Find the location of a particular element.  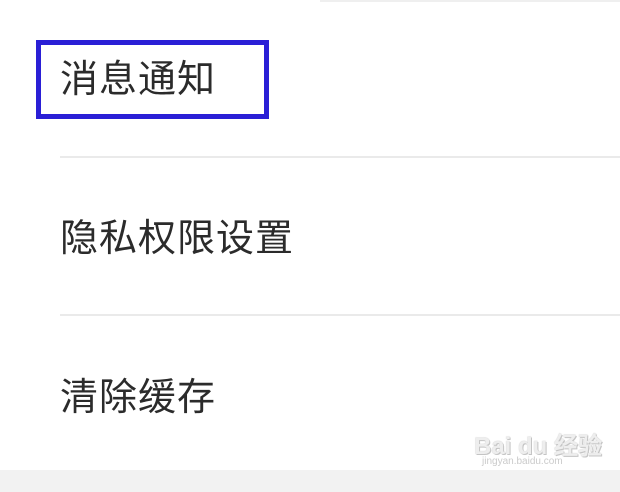

highlight-box is located at coordinates (152, 79).